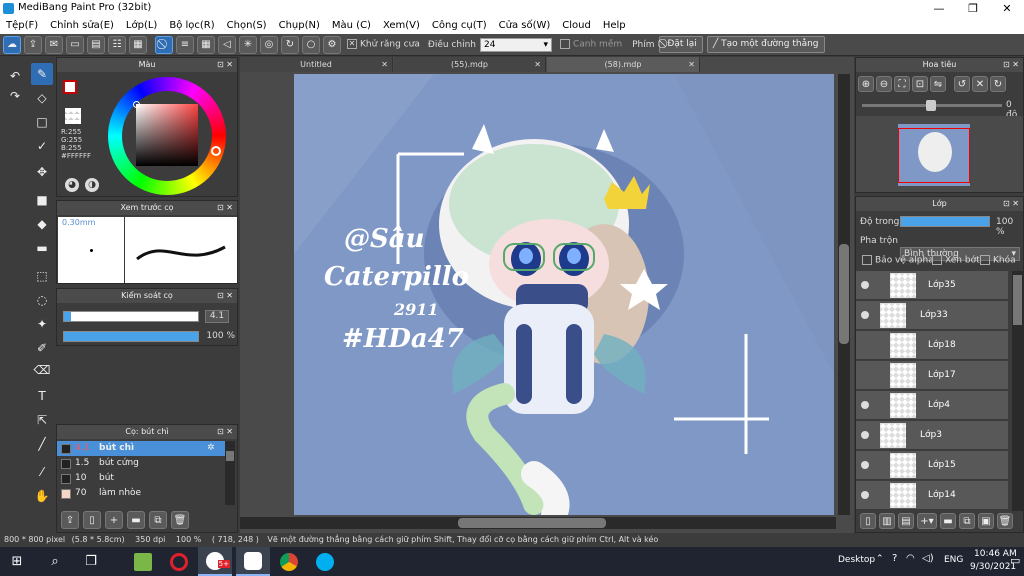  What do you see at coordinates (70, 87) in the screenshot?
I see `foreground-color-swatch` at bounding box center [70, 87].